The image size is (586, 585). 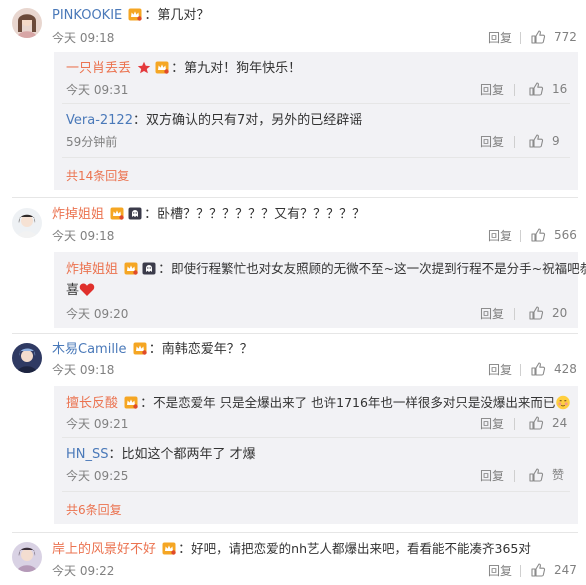 I want to click on reply-text: 喜, so click(x=73, y=290).